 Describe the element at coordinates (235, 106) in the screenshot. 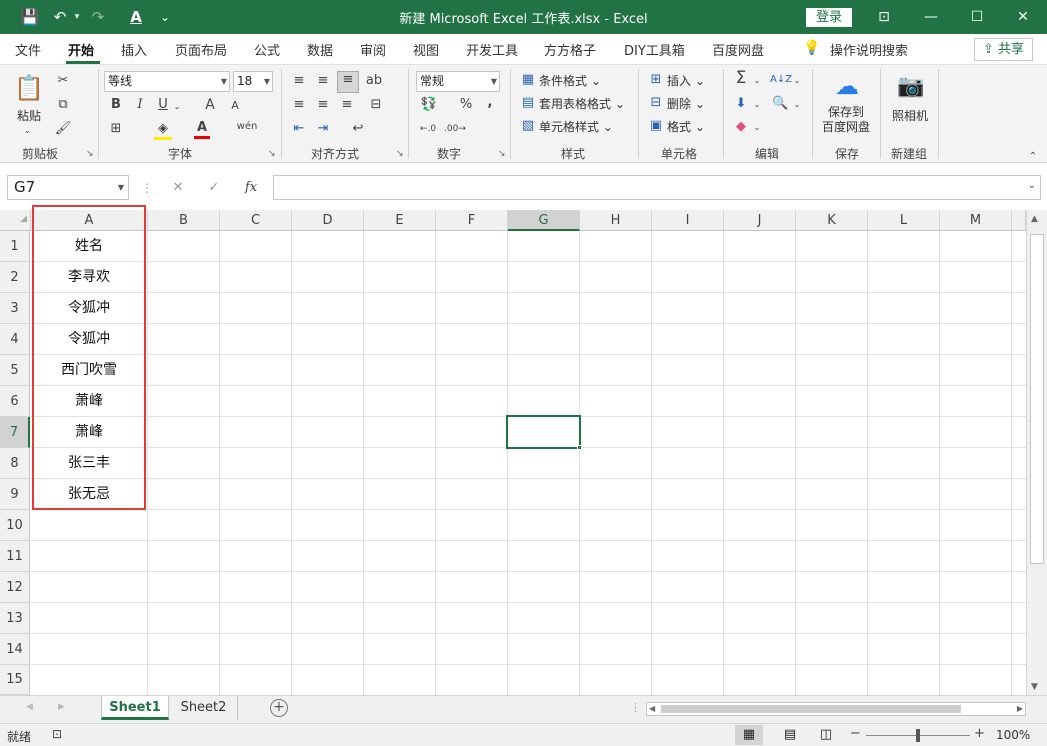

I see `shrink-font-button: A` at that location.